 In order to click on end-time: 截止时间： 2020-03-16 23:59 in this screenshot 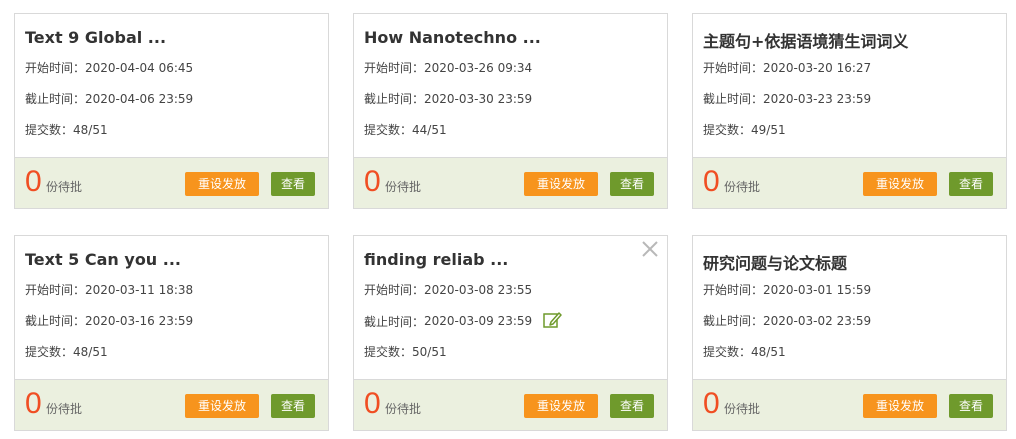, I will do `click(109, 320)`.